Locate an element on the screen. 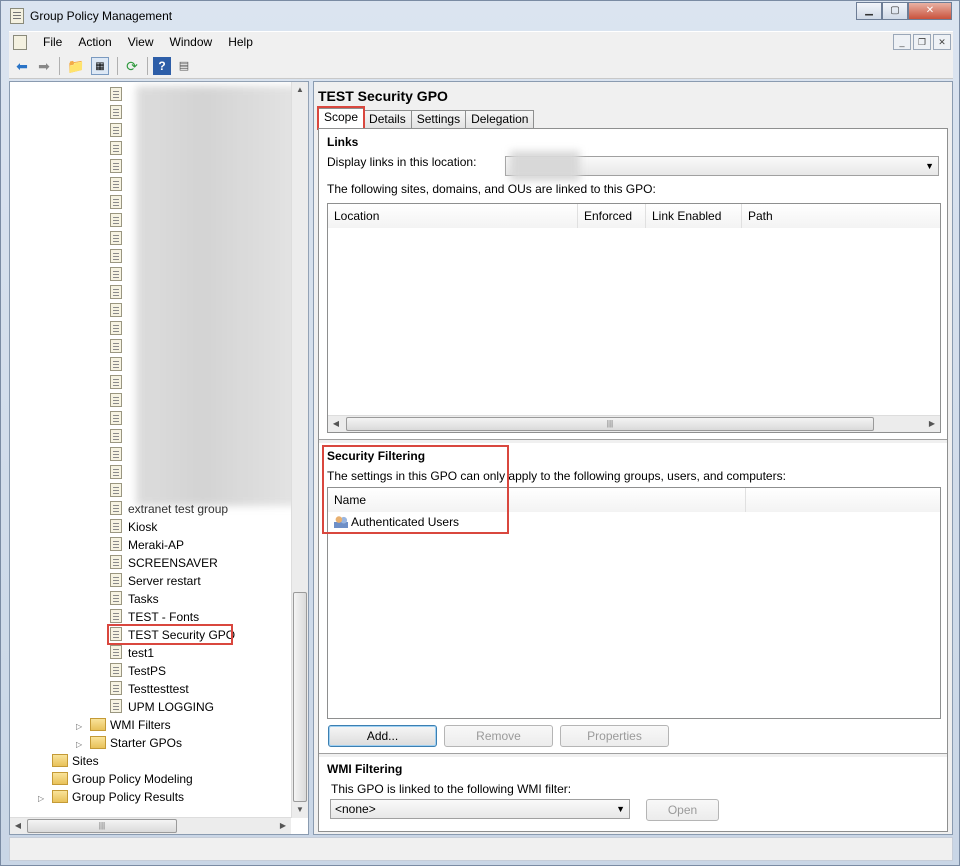 This screenshot has width=960, height=866. tree-item-wmi-filters: ▷ WMI Filters is located at coordinates (123, 725).